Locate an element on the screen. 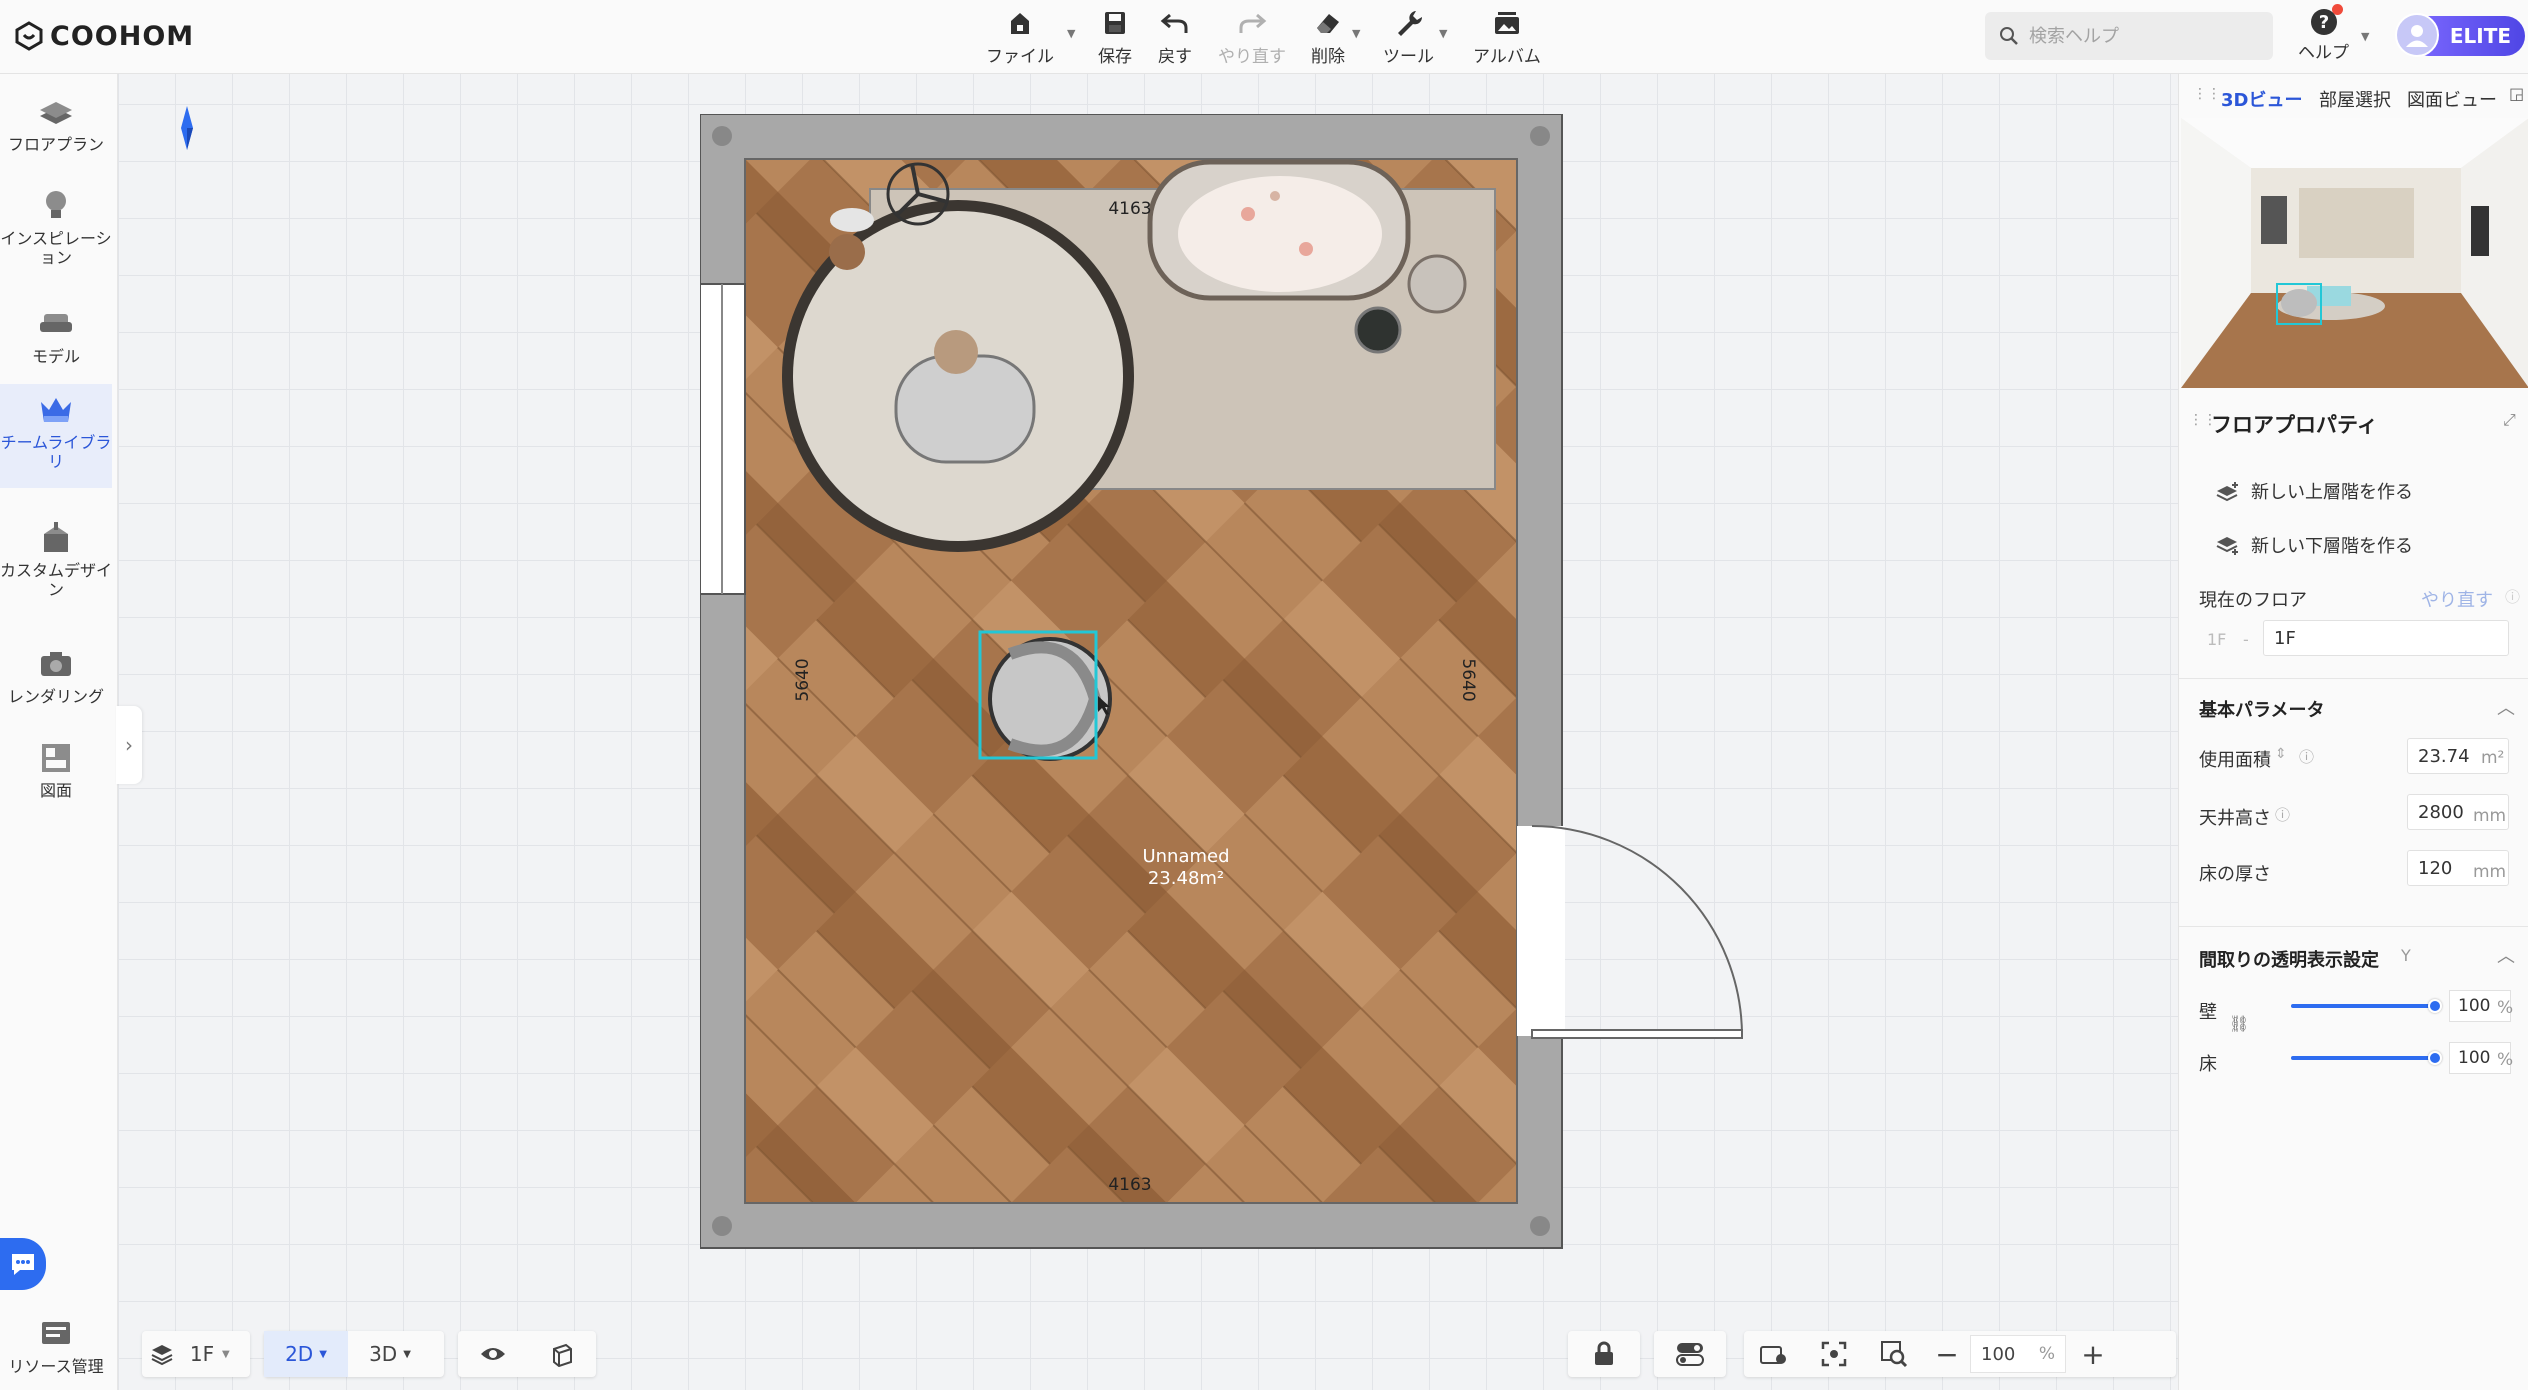 This screenshot has width=2528, height=1390. link-icon: ⛓ is located at coordinates (2239, 1023).